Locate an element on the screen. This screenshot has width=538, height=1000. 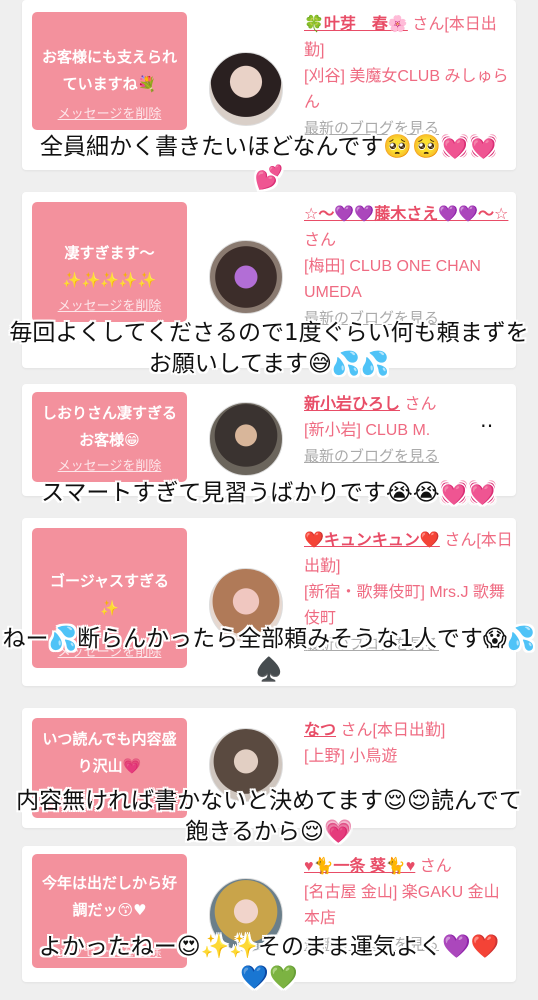
cast-name-link: ❤️キュンキュン❤️ is located at coordinates (372, 540).